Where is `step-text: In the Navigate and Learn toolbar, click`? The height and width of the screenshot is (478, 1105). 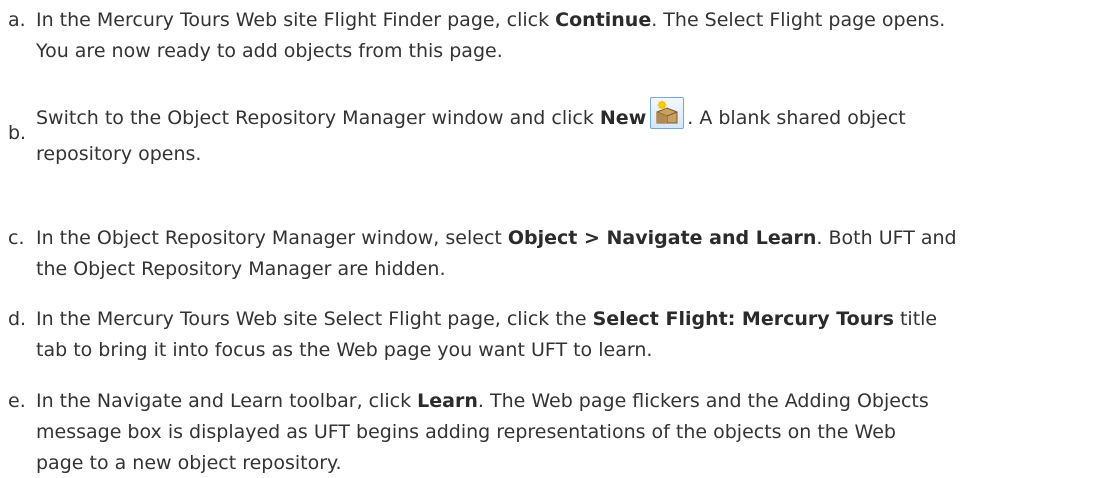
step-text: In the Navigate and Learn toolbar, click is located at coordinates (227, 401).